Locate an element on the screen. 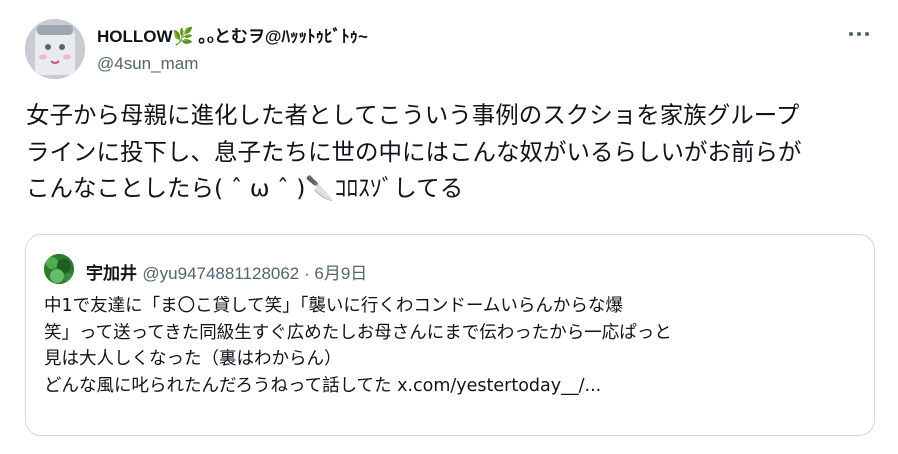 The width and height of the screenshot is (898, 454). more-horizontal-icon is located at coordinates (859, 34).